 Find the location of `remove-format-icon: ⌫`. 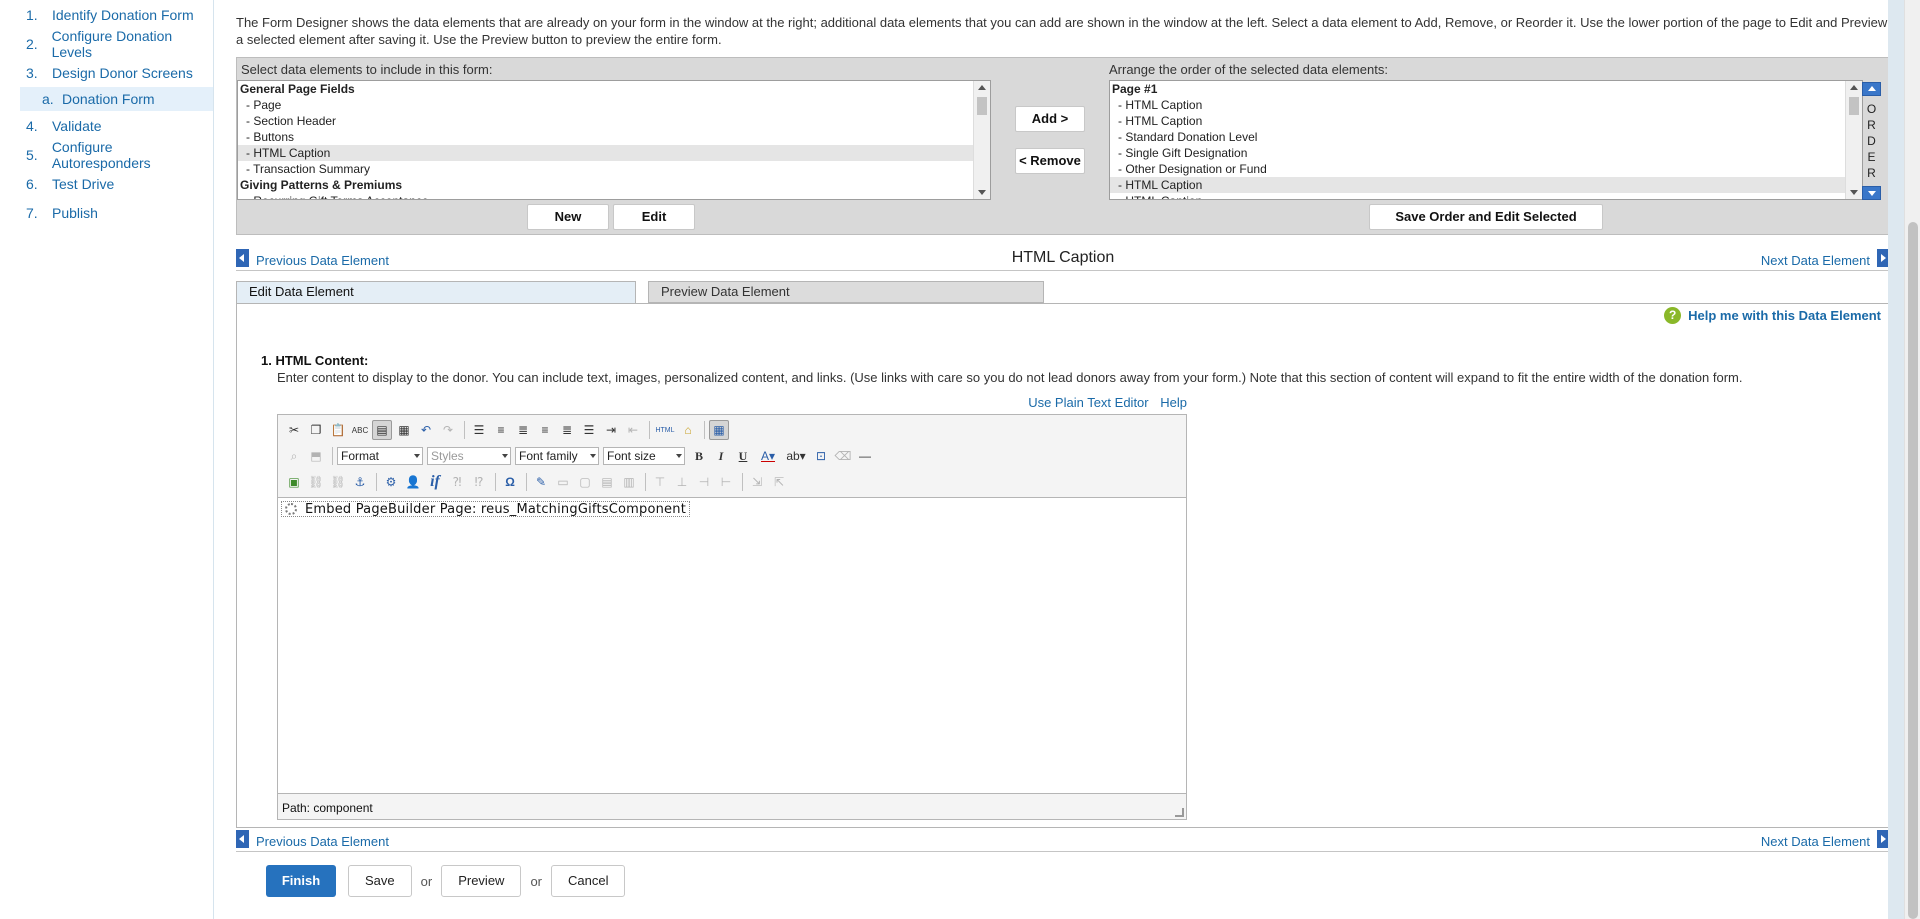

remove-format-icon: ⌫ is located at coordinates (843, 456).